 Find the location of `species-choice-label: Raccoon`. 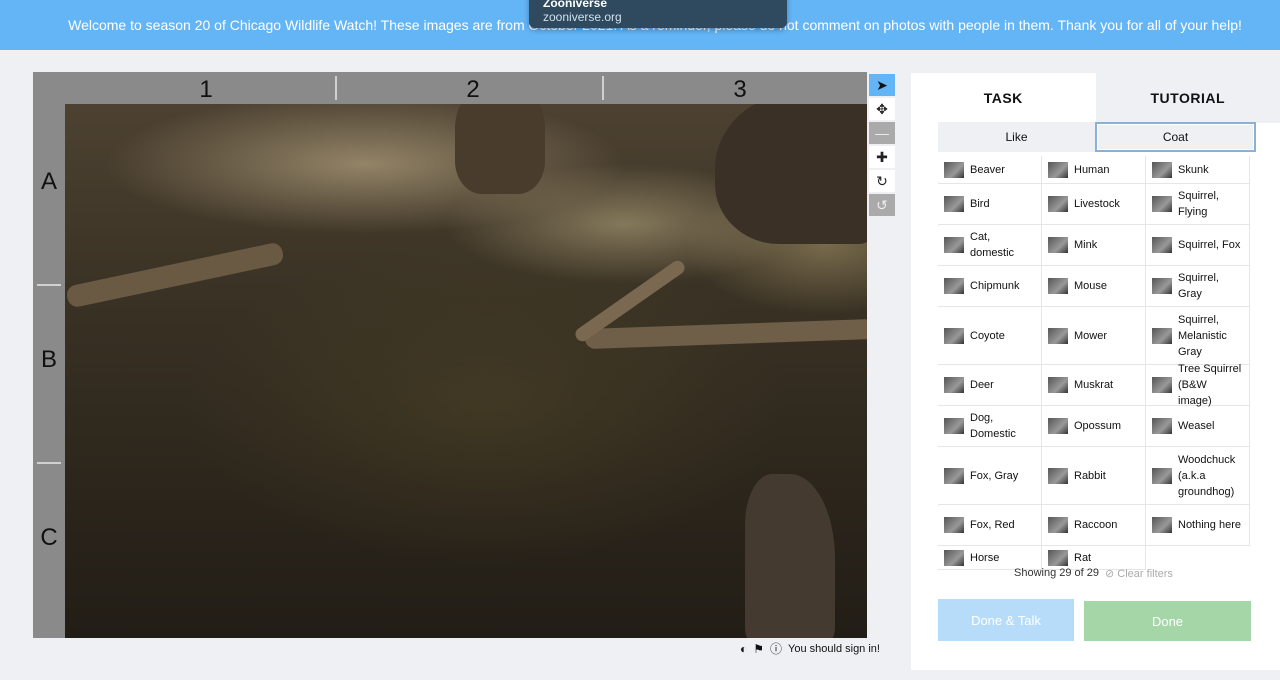

species-choice-label: Raccoon is located at coordinates (1096, 525).